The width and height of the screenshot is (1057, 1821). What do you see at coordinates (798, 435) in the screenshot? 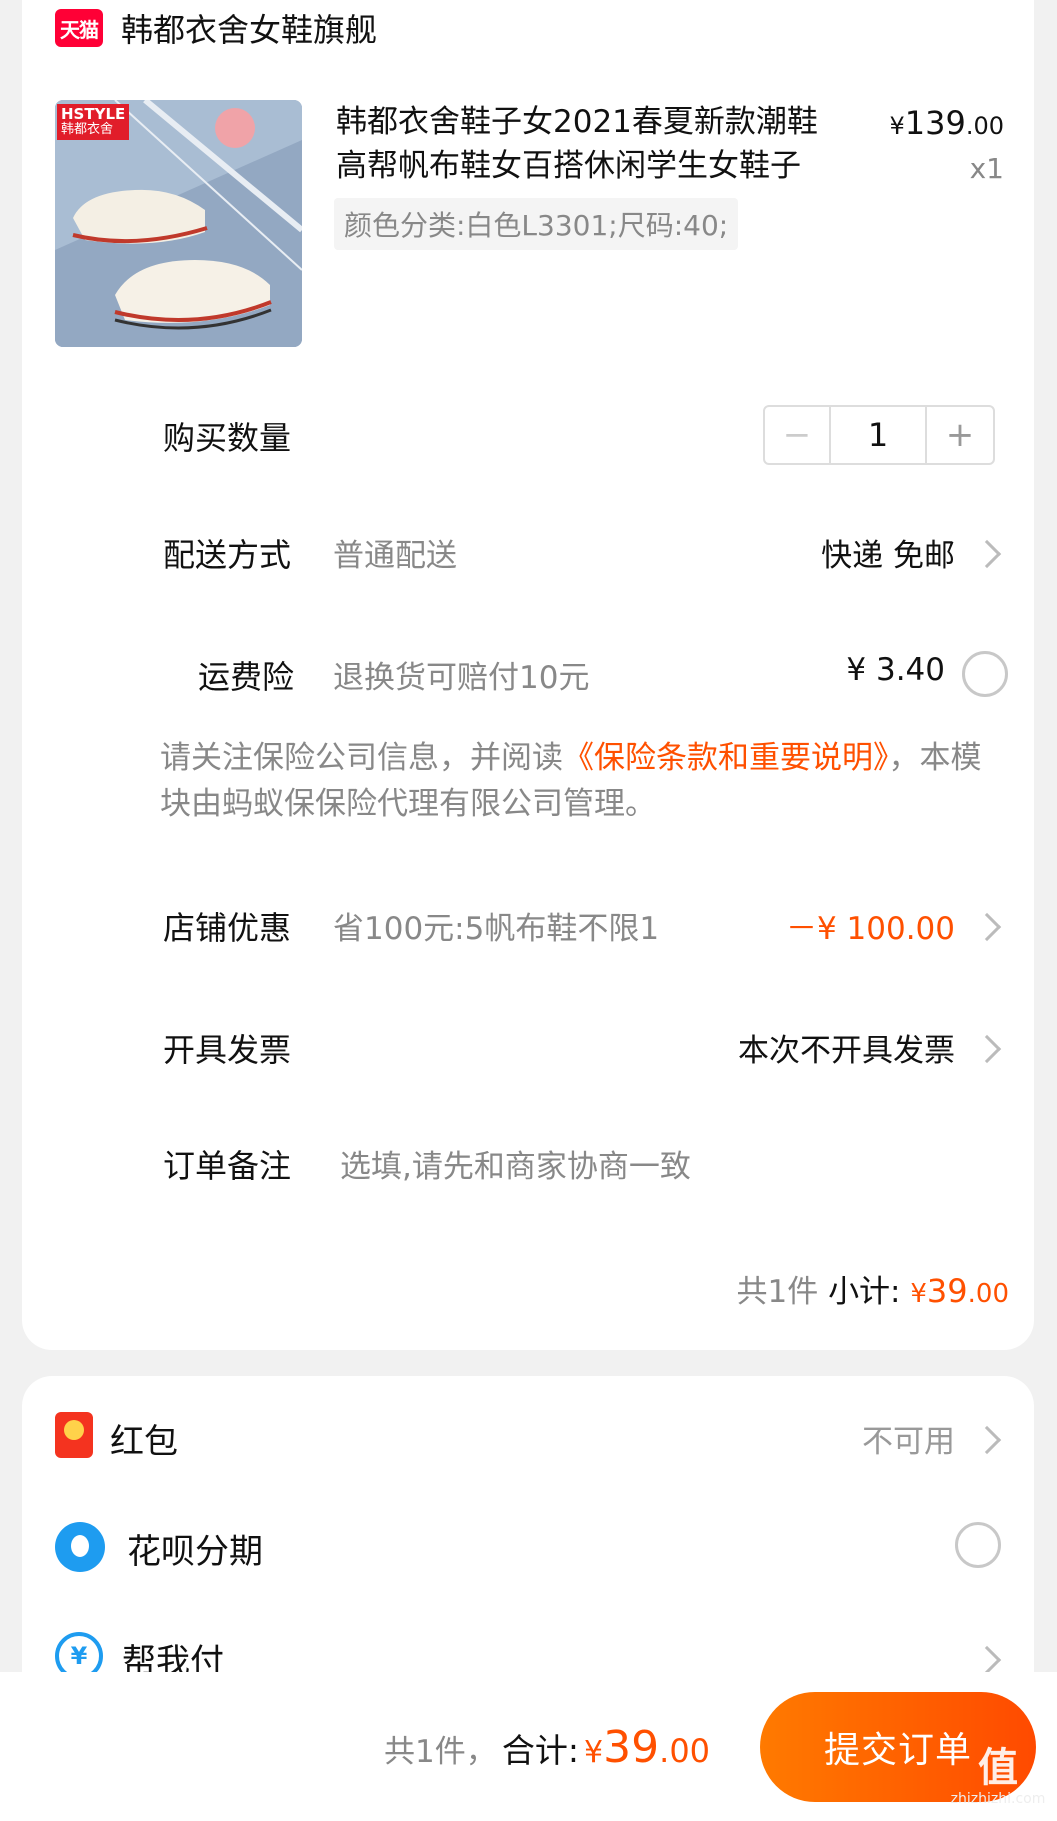
I see `decrement-button: −` at bounding box center [798, 435].